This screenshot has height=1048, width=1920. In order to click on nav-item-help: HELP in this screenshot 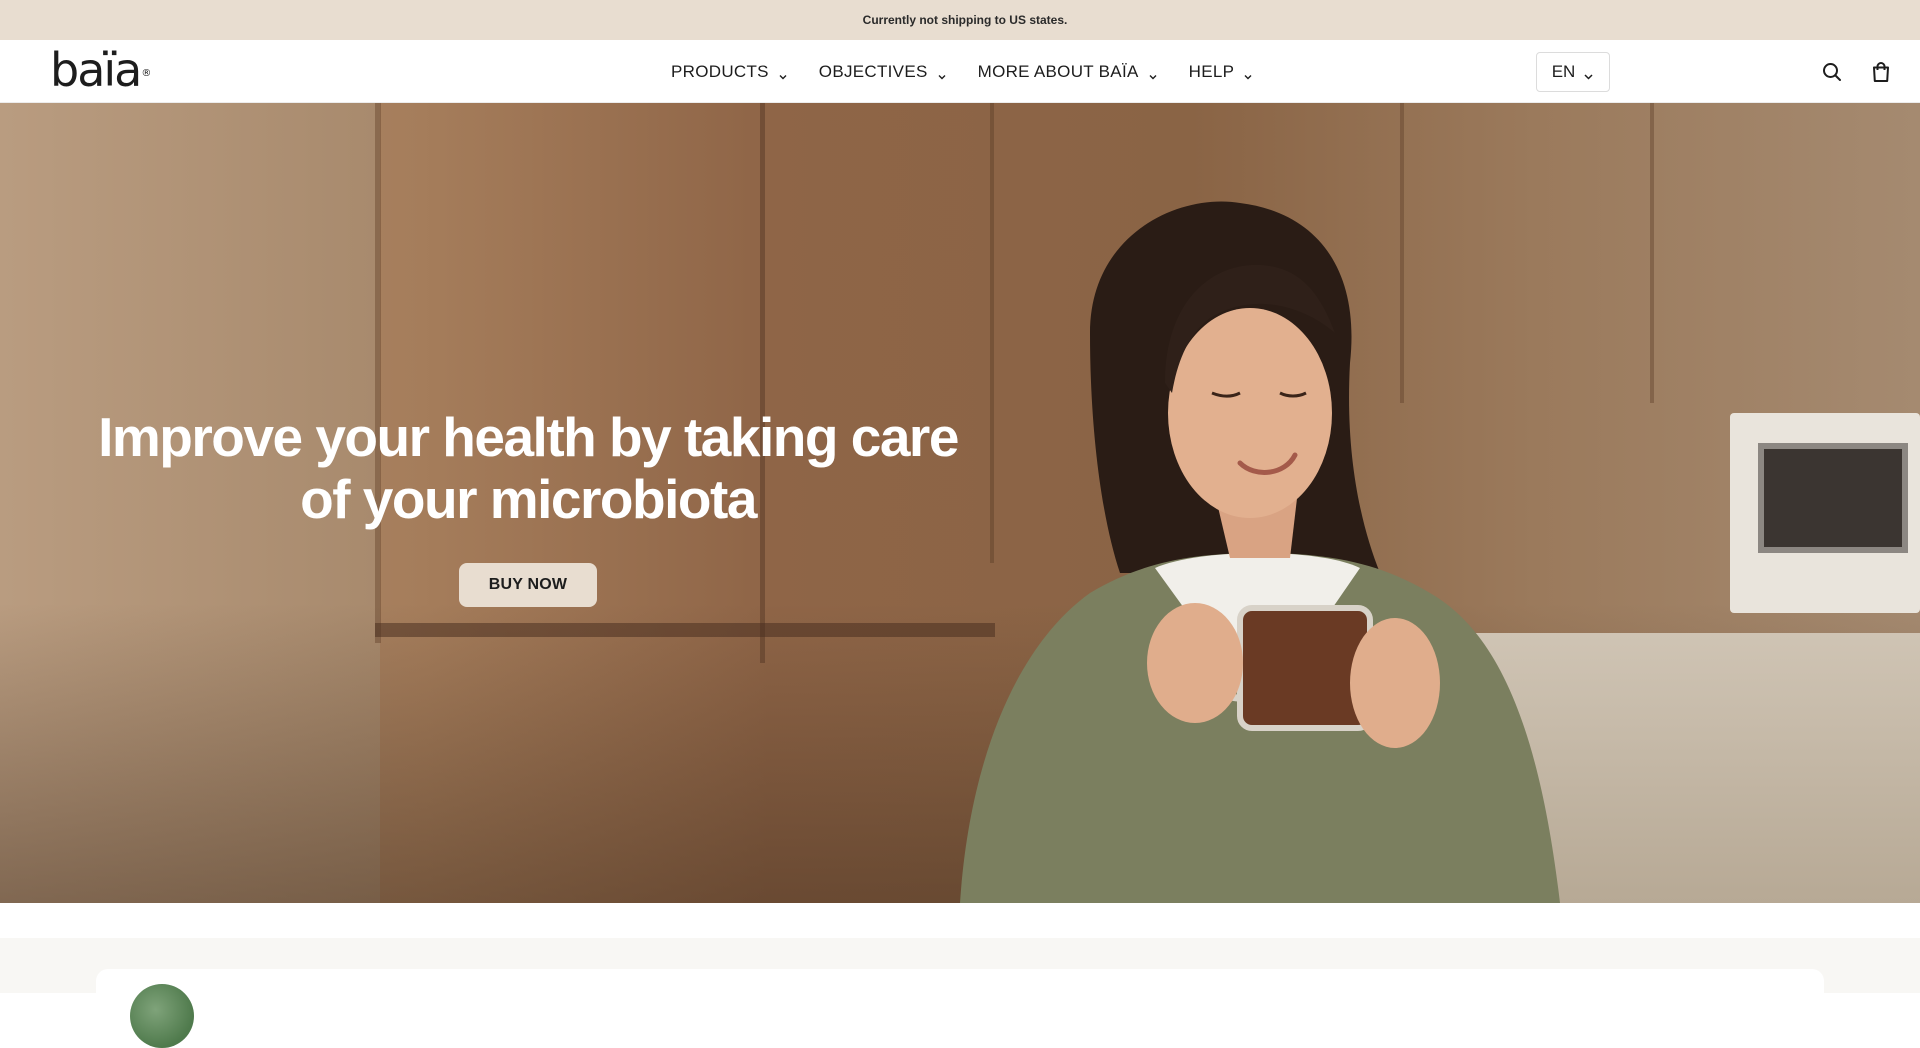, I will do `click(1221, 72)`.